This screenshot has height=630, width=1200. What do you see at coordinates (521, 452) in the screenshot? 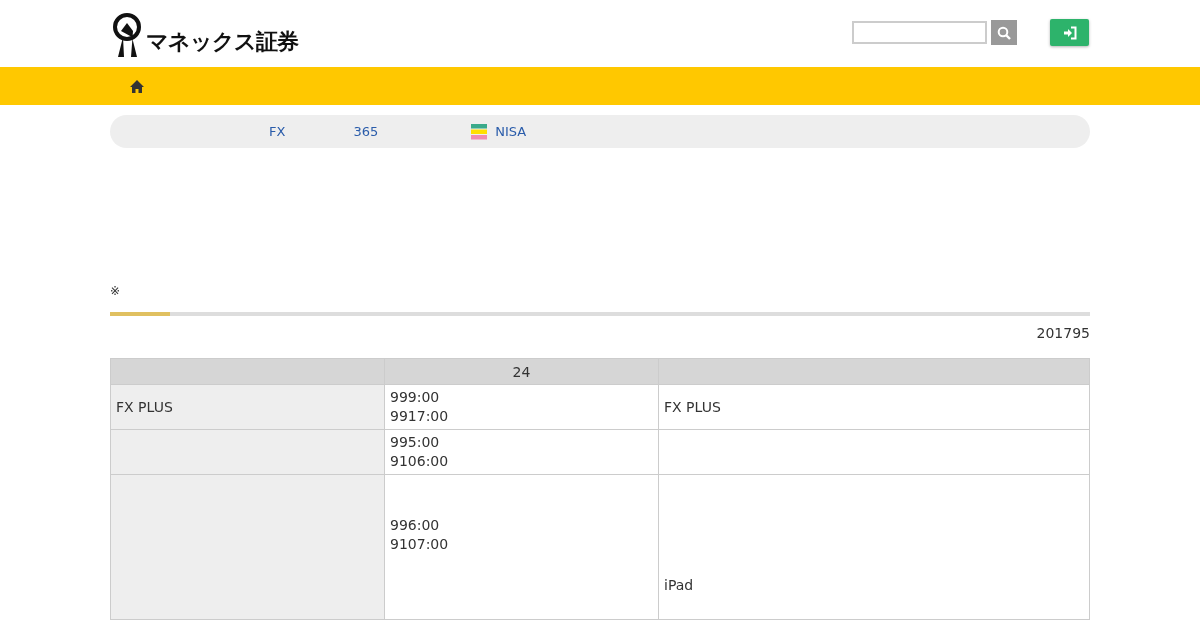
I see `table-cell: 995:00 9106:00` at bounding box center [521, 452].